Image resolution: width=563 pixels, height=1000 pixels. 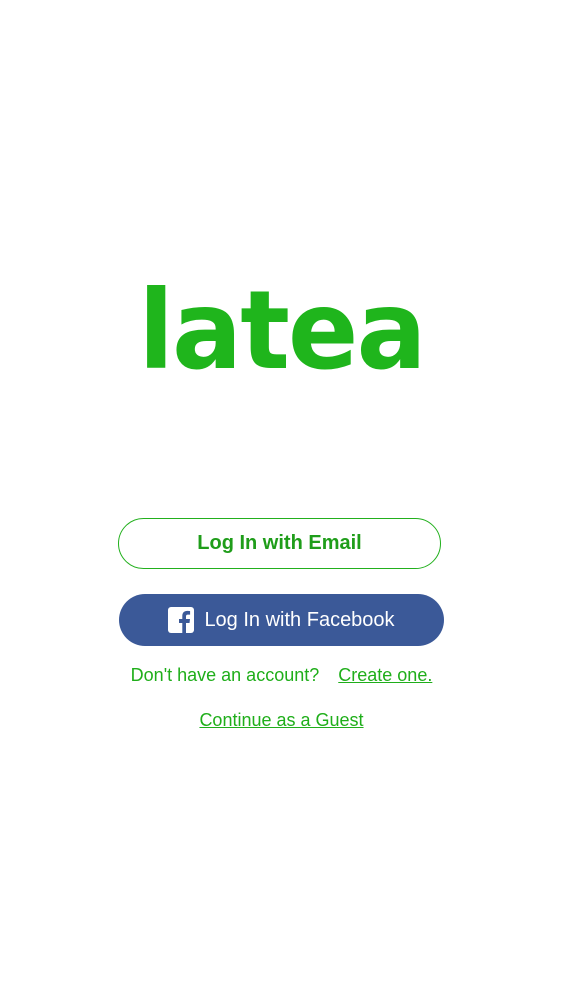 I want to click on create-account-link: Create one., so click(x=385, y=675).